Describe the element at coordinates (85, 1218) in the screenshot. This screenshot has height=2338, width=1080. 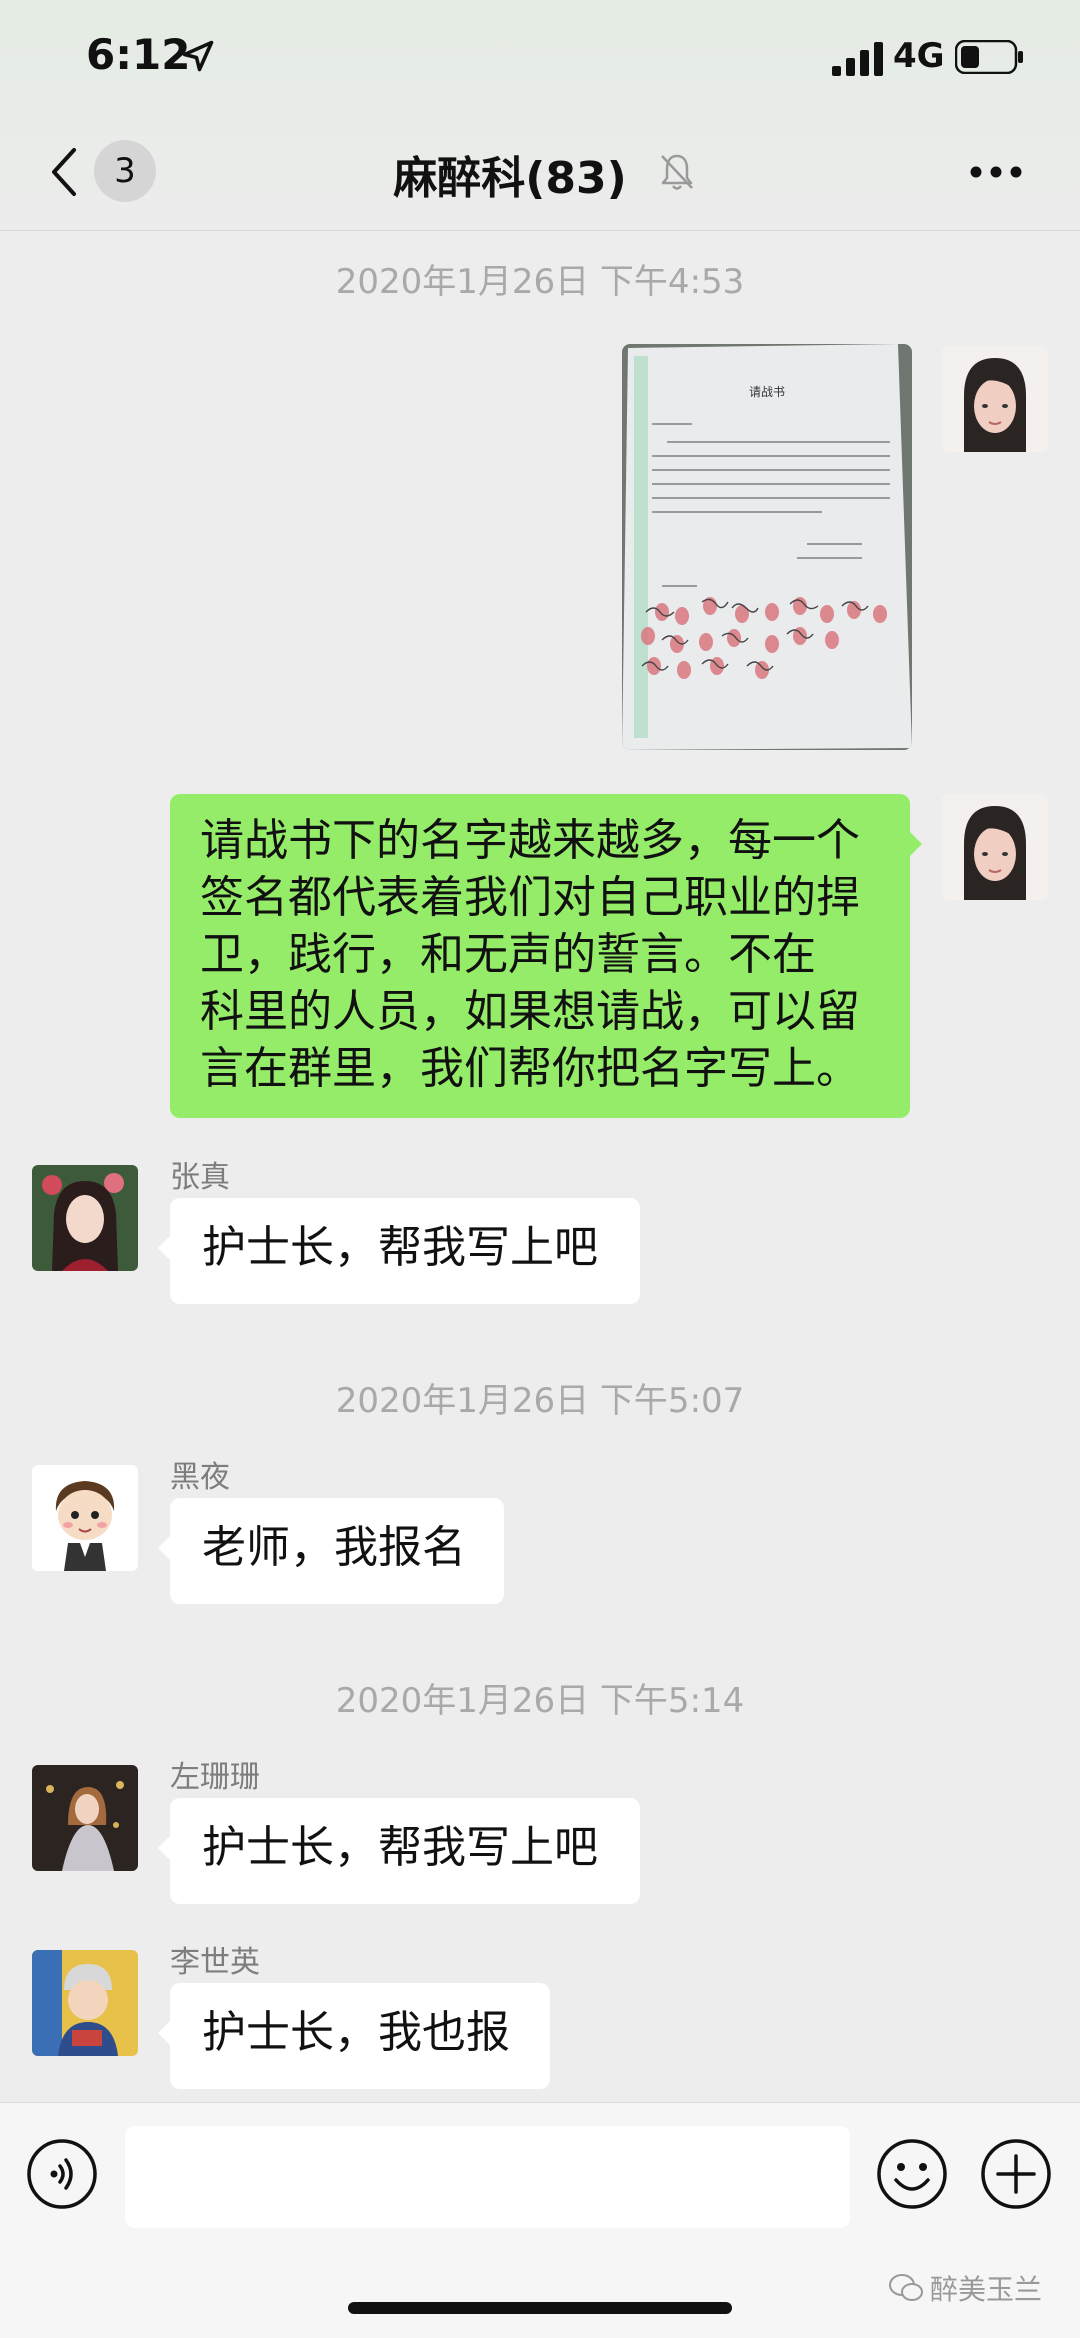
I see `avatar-zhangzhen` at that location.